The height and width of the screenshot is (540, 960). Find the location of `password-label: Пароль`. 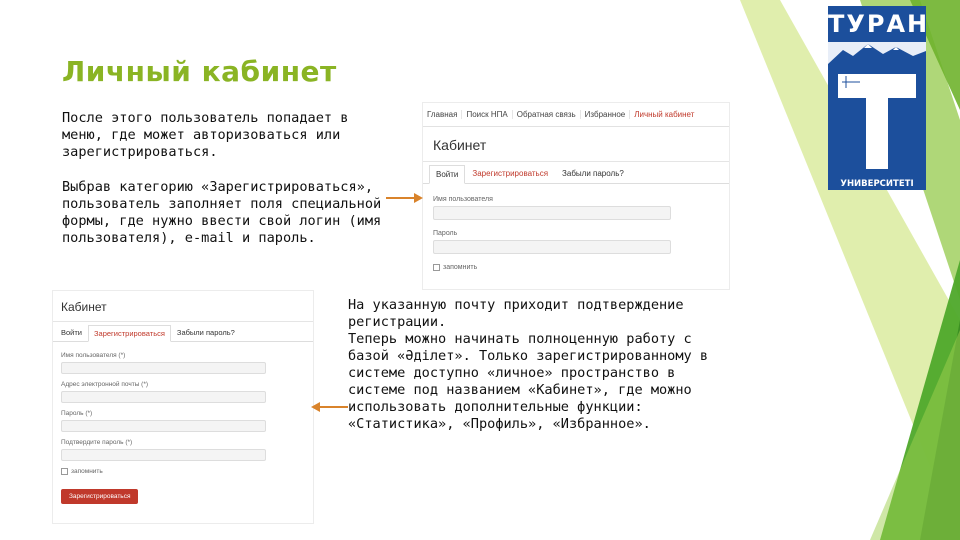

password-label: Пароль is located at coordinates (445, 233).